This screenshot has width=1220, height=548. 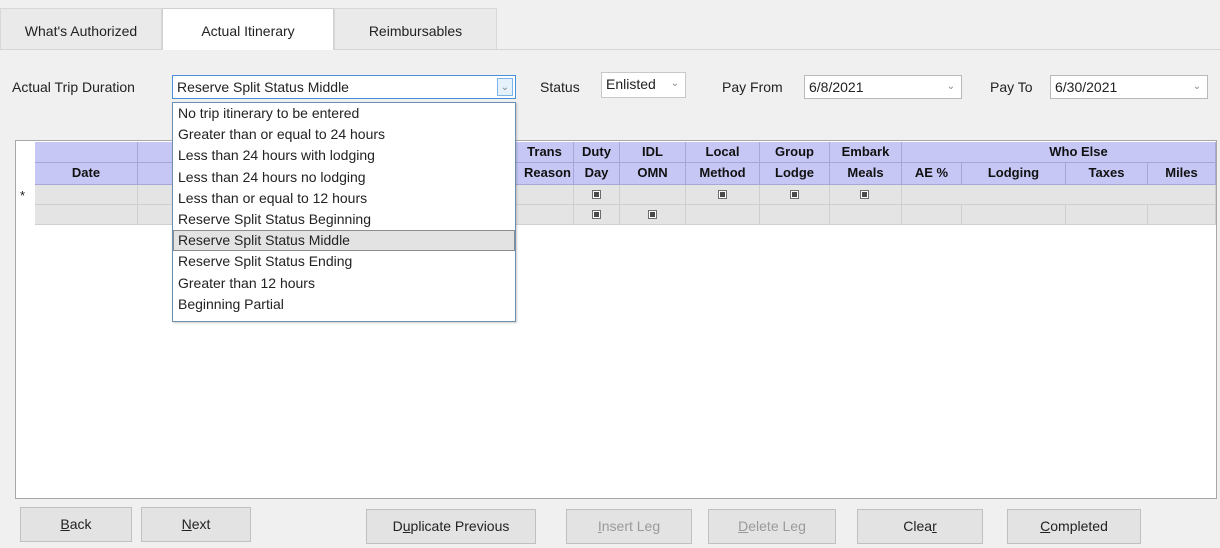 What do you see at coordinates (65, 524) in the screenshot?
I see `back-label-key: B` at bounding box center [65, 524].